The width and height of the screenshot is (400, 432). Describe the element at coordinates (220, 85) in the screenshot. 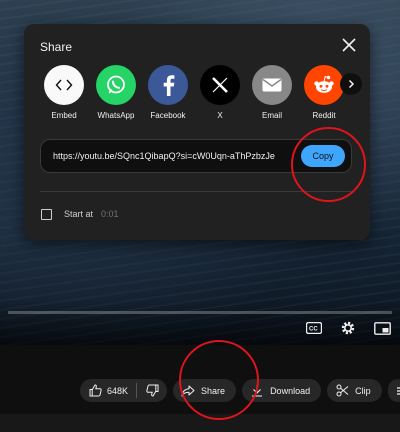

I see `x-icon` at that location.